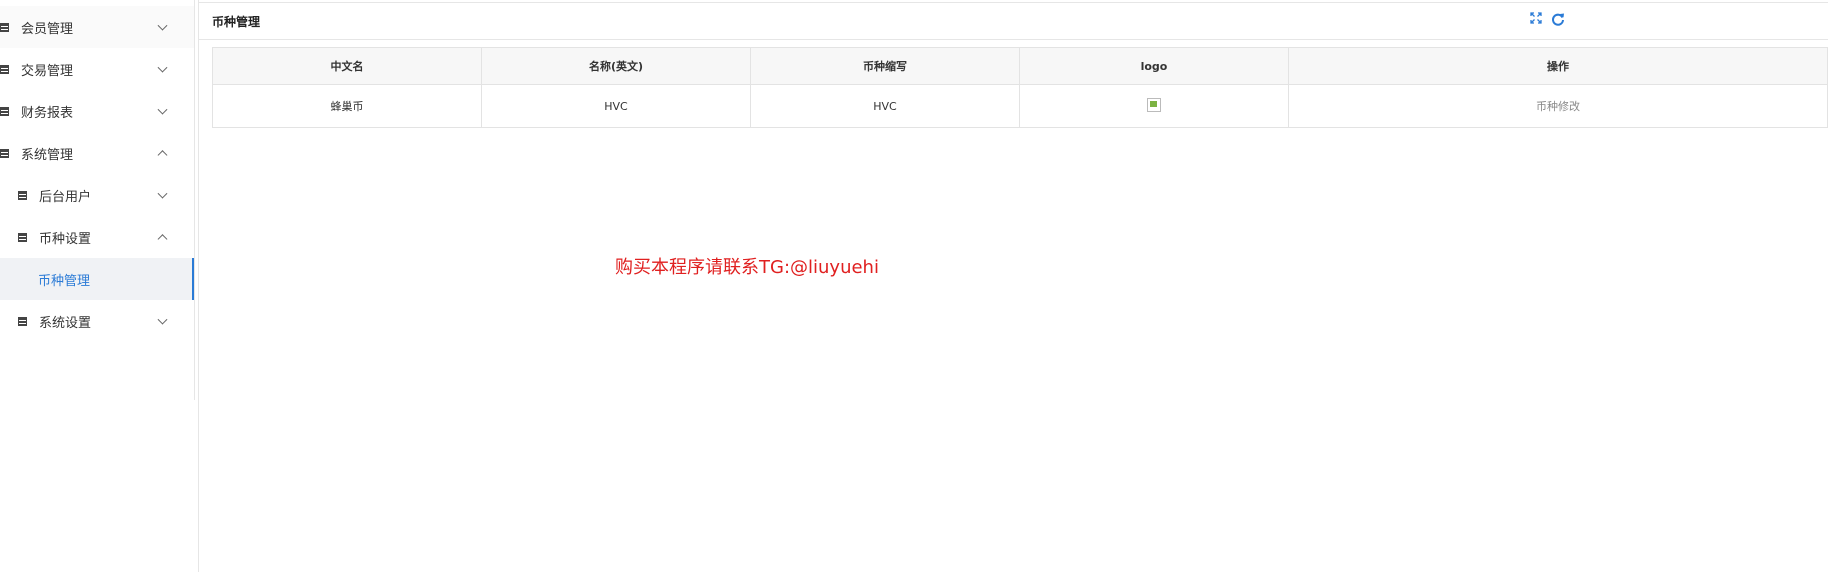 The width and height of the screenshot is (1828, 573). Describe the element at coordinates (64, 281) in the screenshot. I see `sidebar-item-label: 币种管理` at that location.